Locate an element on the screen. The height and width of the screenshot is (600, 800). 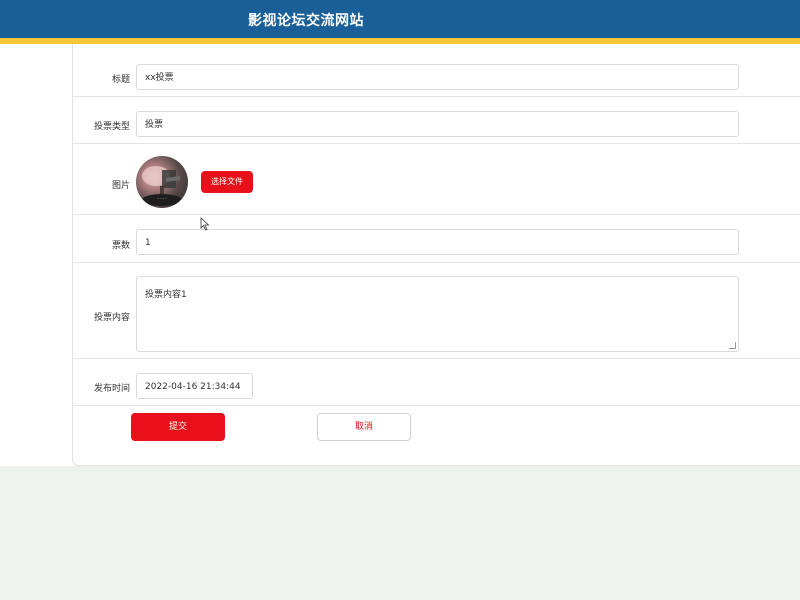
submit-button: 提交 is located at coordinates (178, 427).